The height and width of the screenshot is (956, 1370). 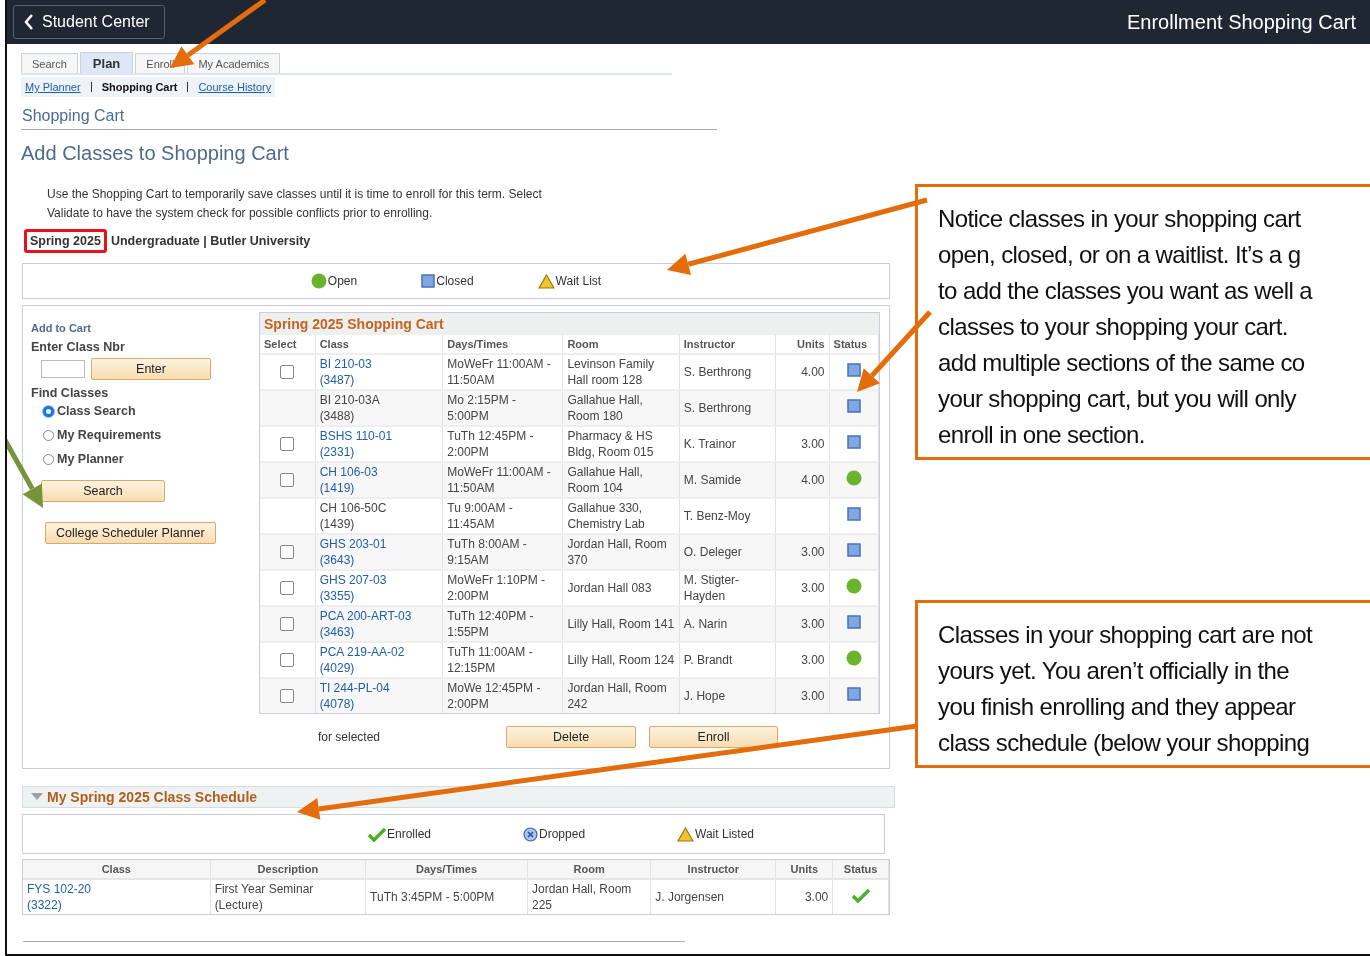 I want to click on arrow, so click(x=25, y=473).